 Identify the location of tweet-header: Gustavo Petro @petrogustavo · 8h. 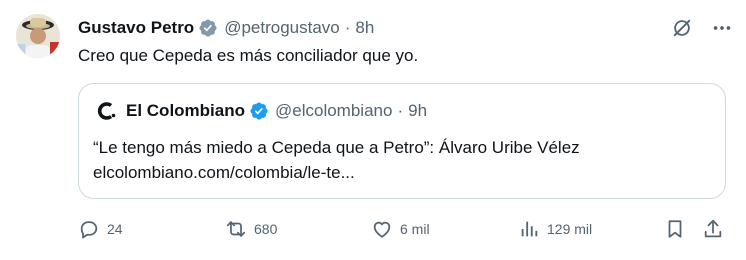
(226, 28).